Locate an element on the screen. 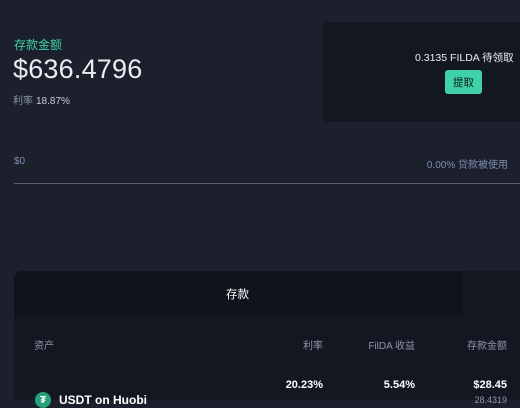 The image size is (520, 408). usdt-icon: ₮ is located at coordinates (43, 400).